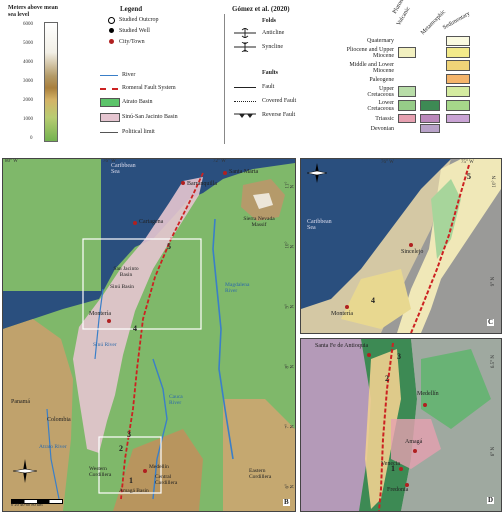 This screenshot has width=504, height=516. I want to click on city-dot-medellin-d, so click(425, 405).